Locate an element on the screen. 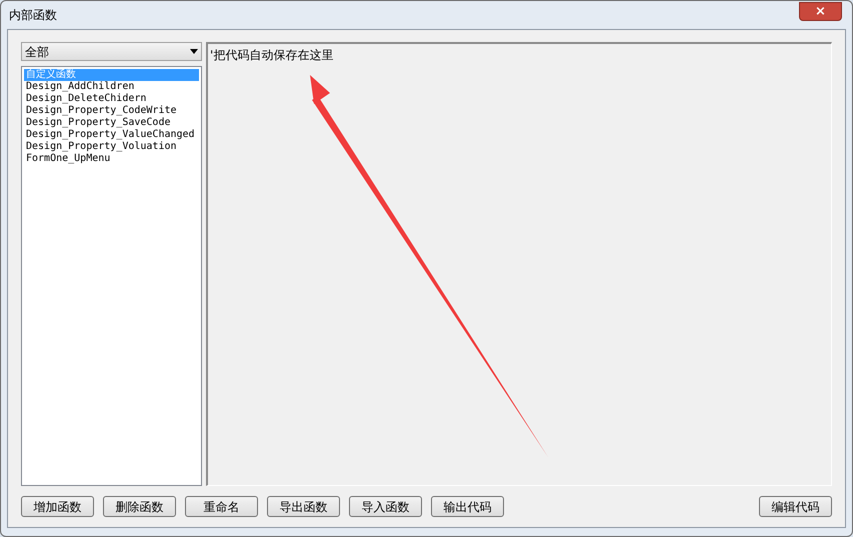  function-list-item: Design_DeleteChidern is located at coordinates (111, 99).